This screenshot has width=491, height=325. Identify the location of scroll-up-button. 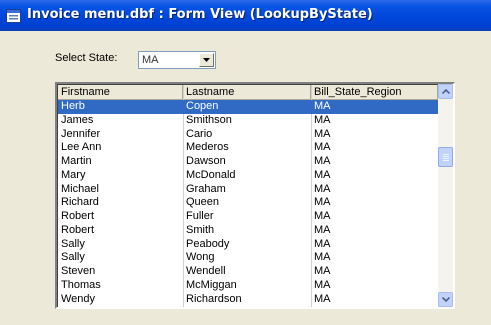
(445, 91).